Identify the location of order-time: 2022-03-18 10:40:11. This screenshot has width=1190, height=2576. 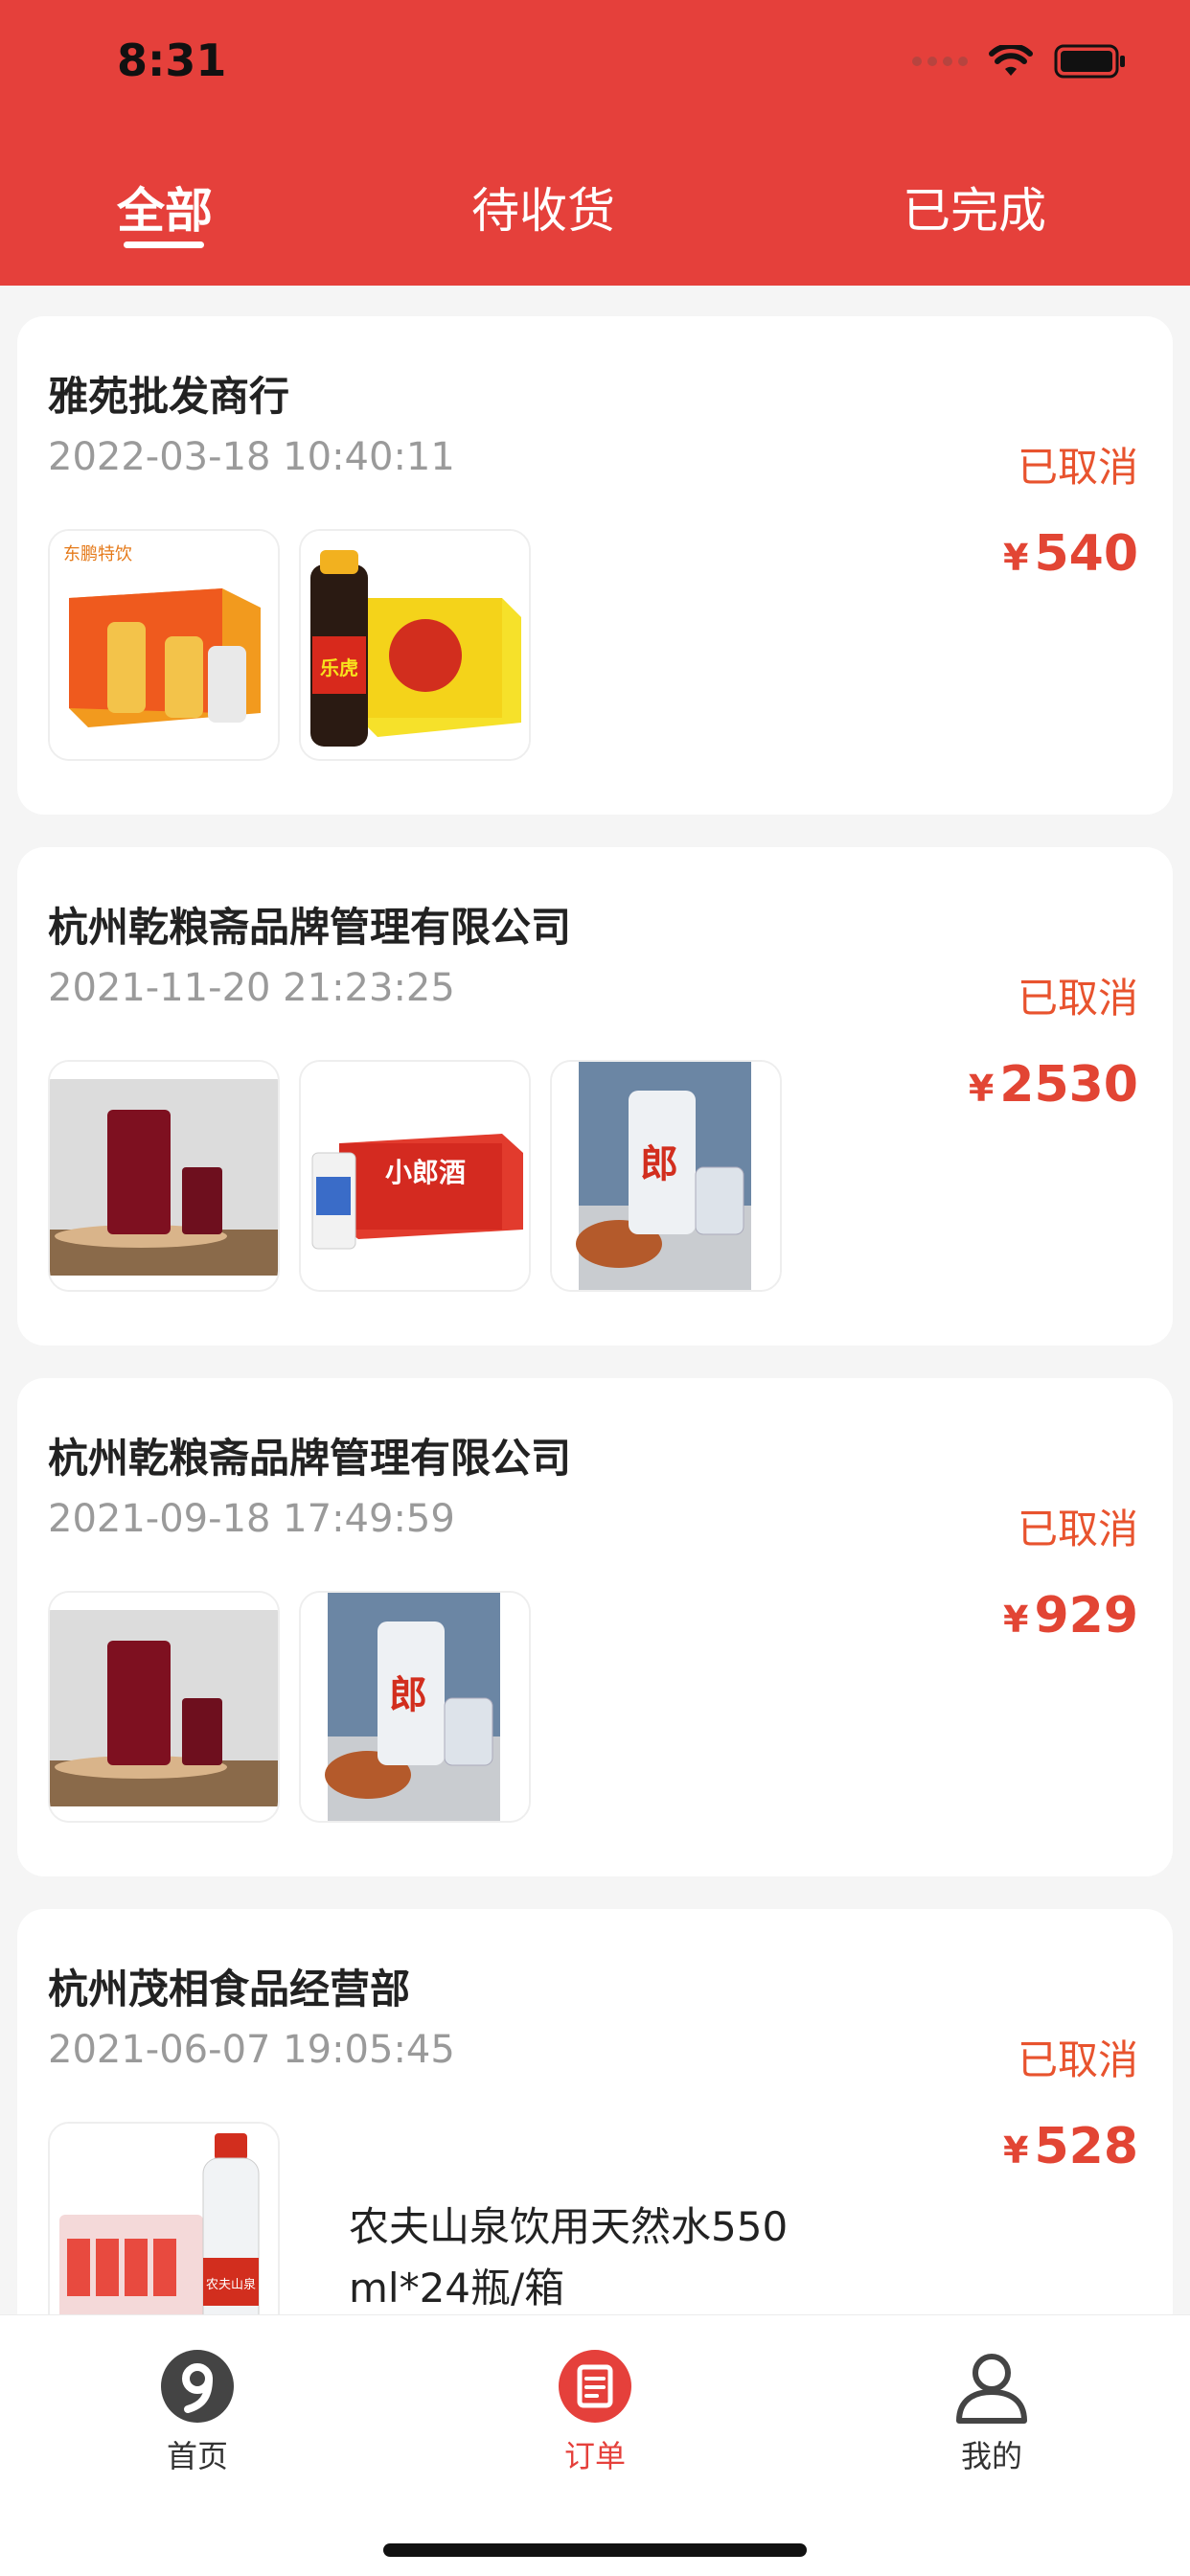
(251, 457).